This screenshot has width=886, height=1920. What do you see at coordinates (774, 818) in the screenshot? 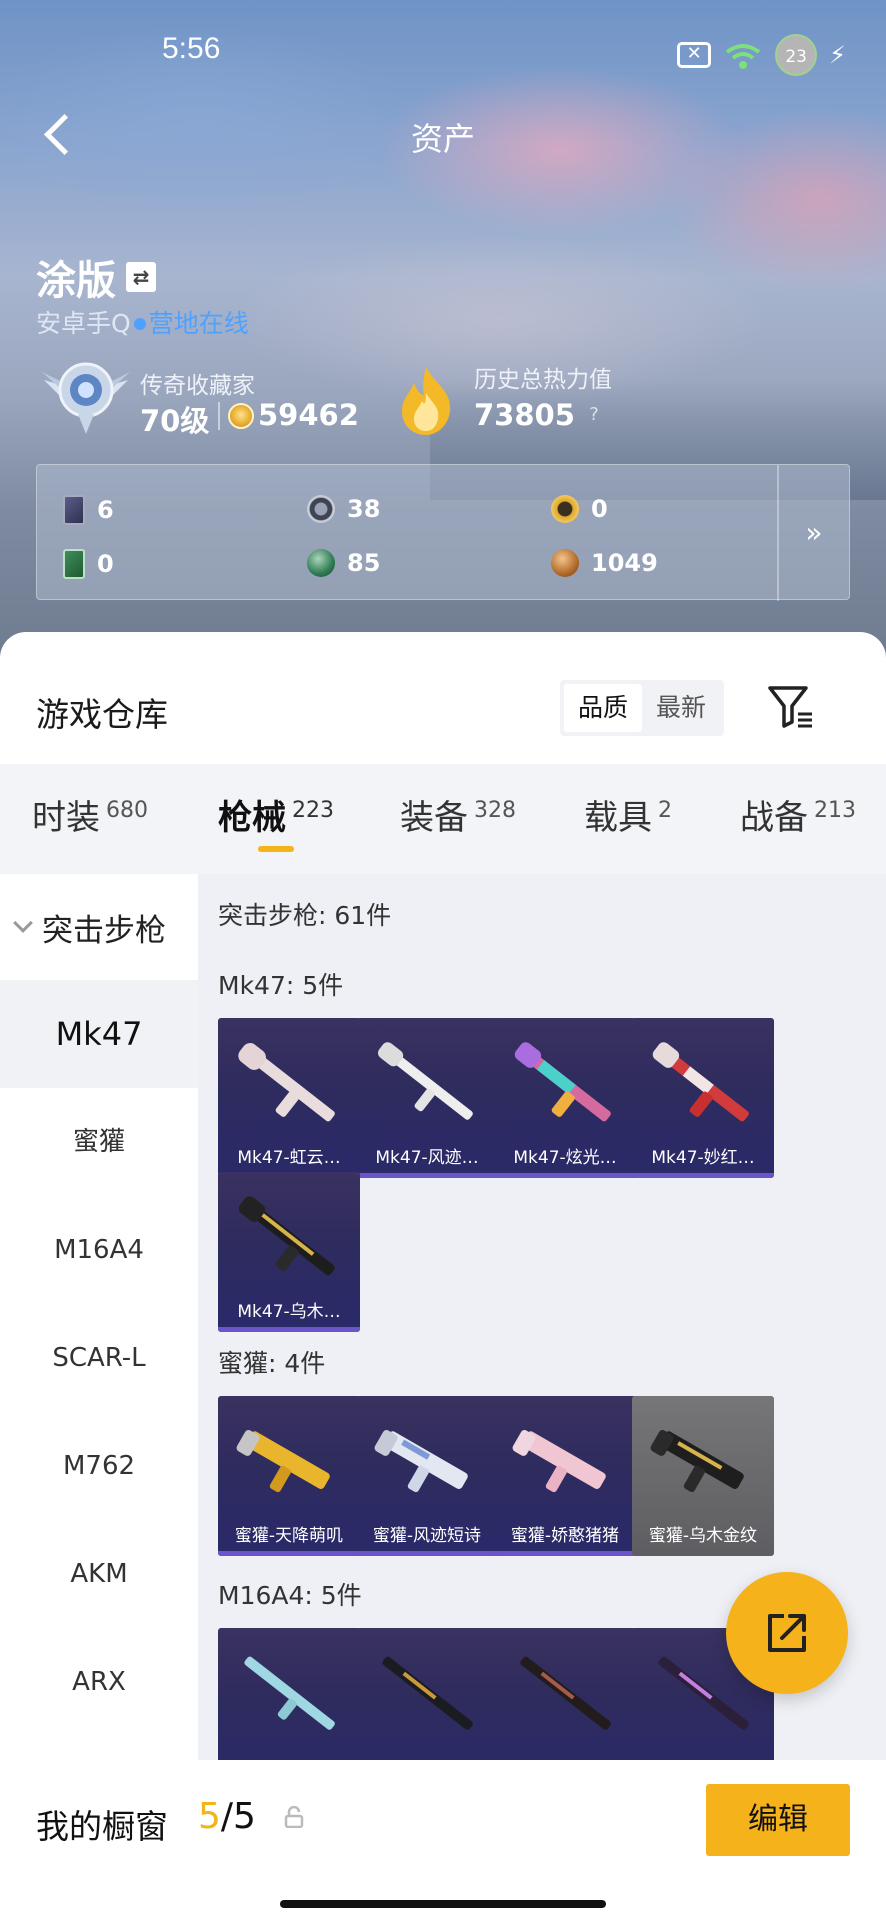
I see `tab-label: 战备` at bounding box center [774, 818].